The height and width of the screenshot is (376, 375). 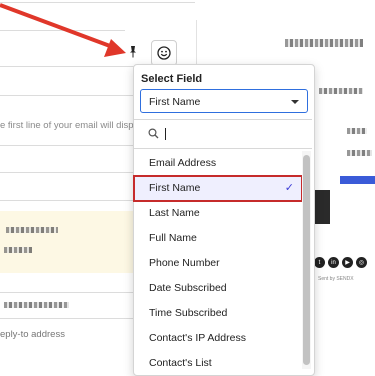 What do you see at coordinates (197, 338) in the screenshot?
I see `list-item-label: Contact's IP Address` at bounding box center [197, 338].